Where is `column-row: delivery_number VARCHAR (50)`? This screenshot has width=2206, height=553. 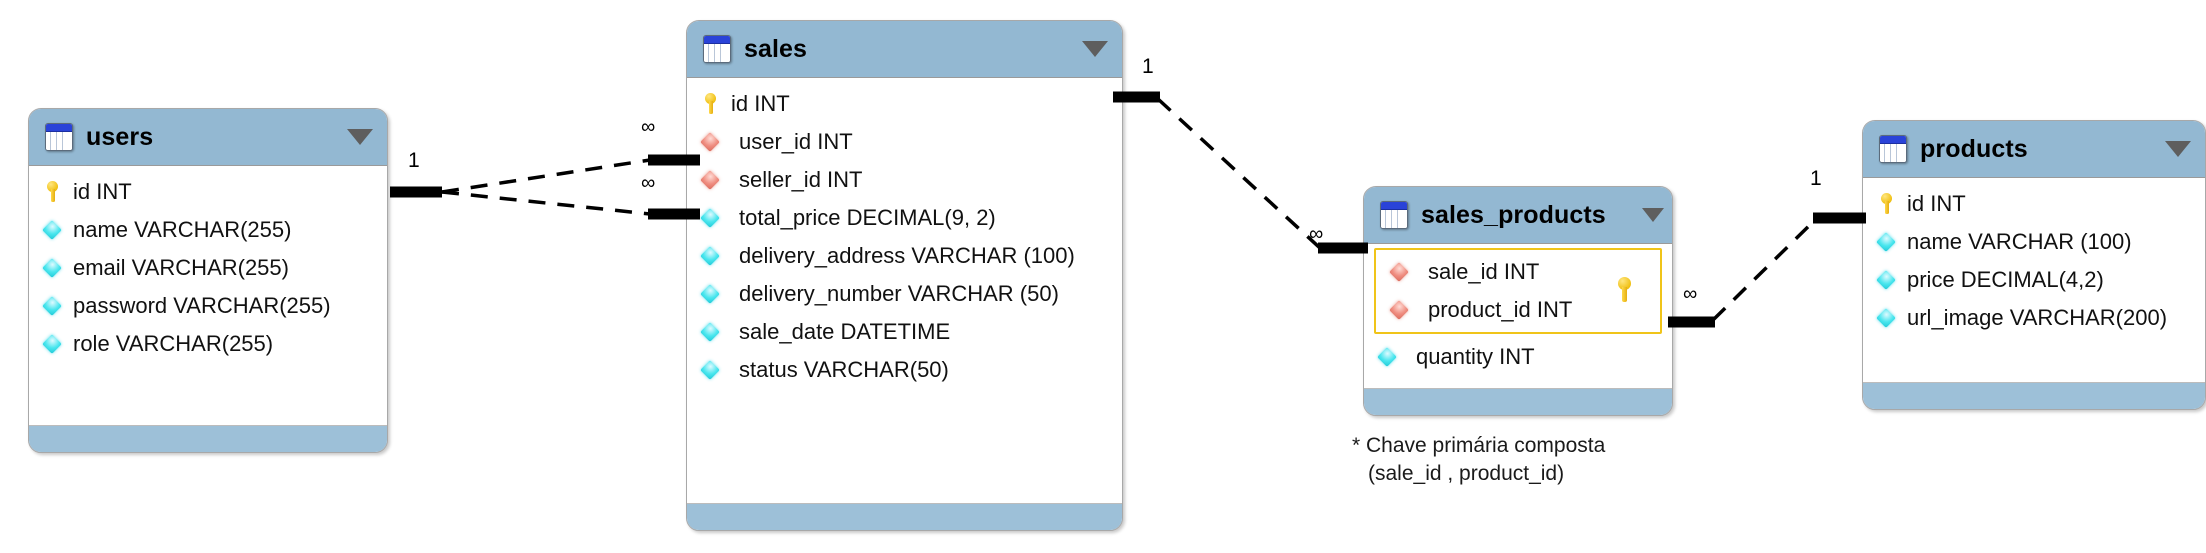 column-row: delivery_number VARCHAR (50) is located at coordinates (904, 294).